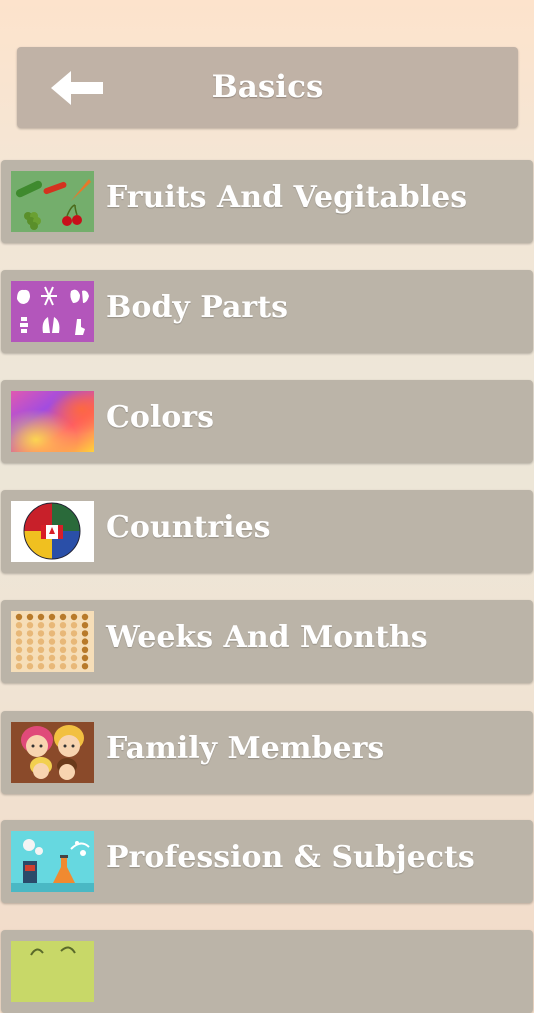 This screenshot has width=534, height=1013. I want to click on list-item-countries: Countries, so click(267, 531).